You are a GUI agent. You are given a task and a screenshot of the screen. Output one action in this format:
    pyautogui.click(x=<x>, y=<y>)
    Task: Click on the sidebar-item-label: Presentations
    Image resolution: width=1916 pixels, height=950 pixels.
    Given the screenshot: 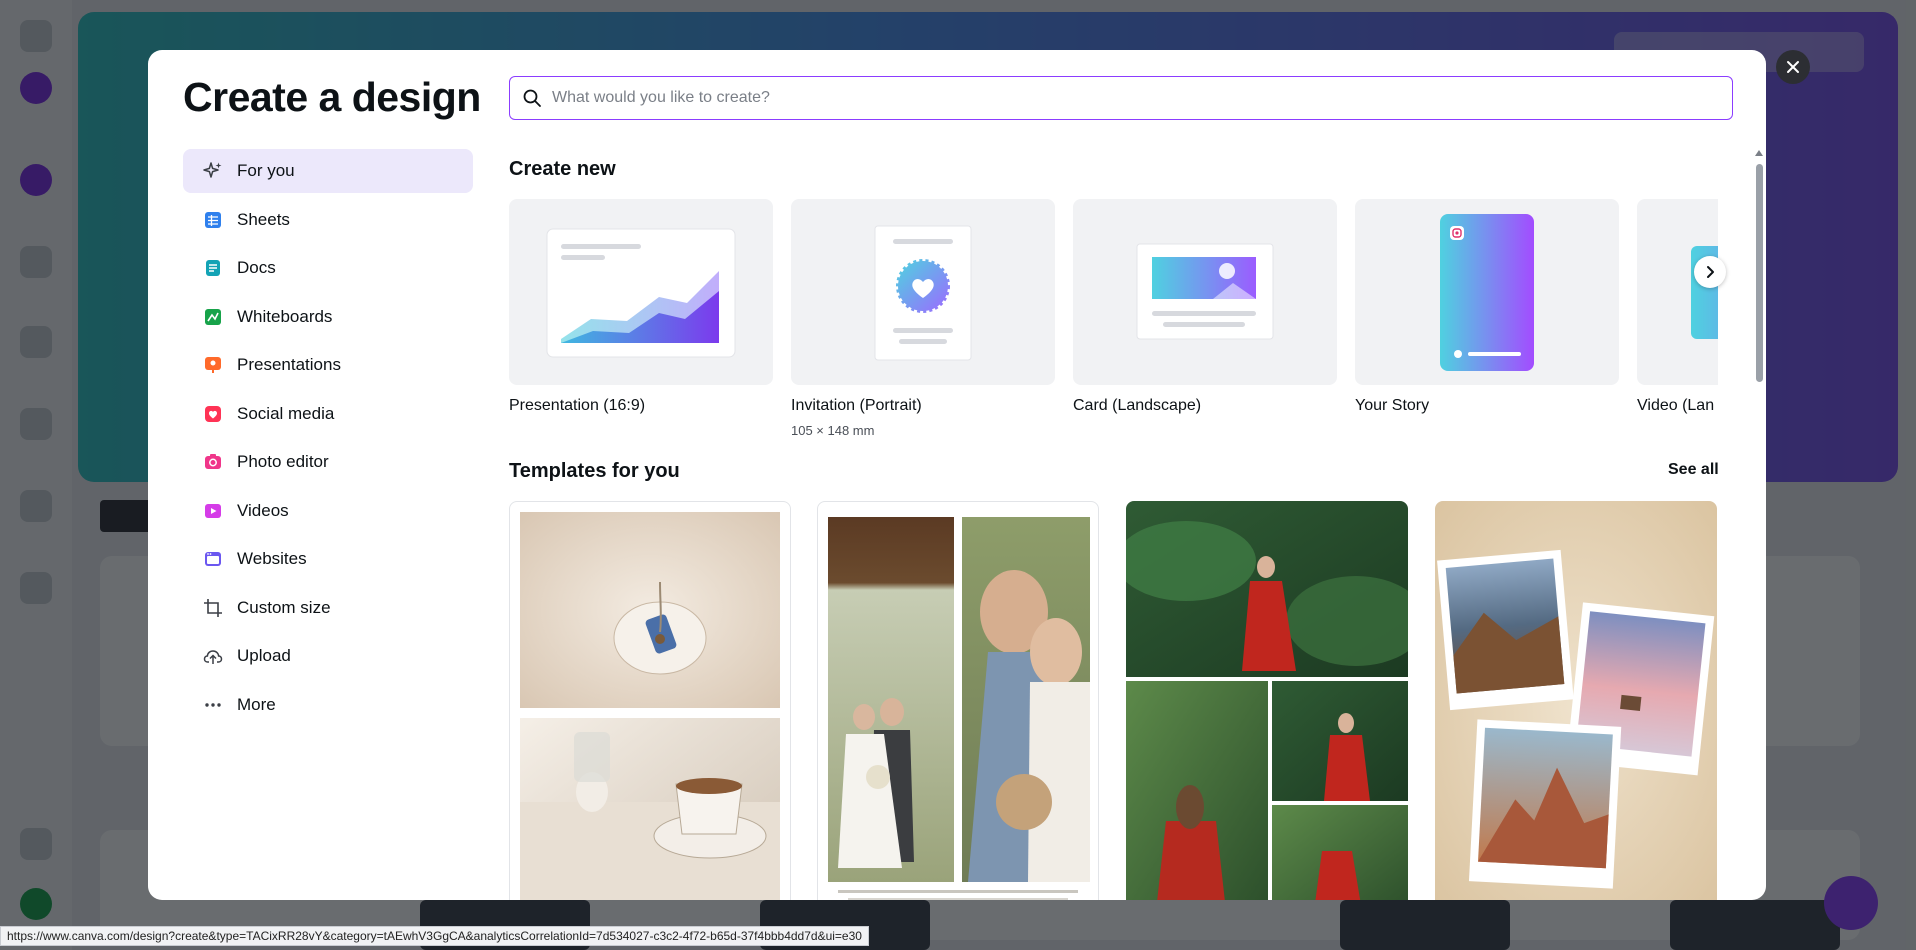 What is the action you would take?
    pyautogui.click(x=289, y=364)
    